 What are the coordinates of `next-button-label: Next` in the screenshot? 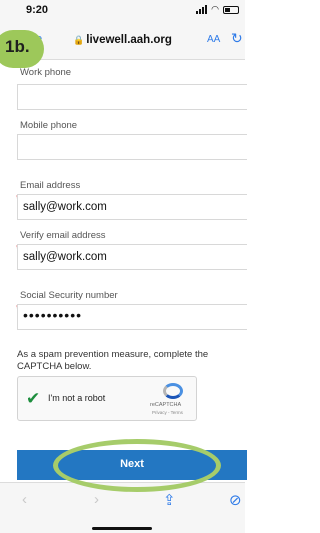 It's located at (132, 464).